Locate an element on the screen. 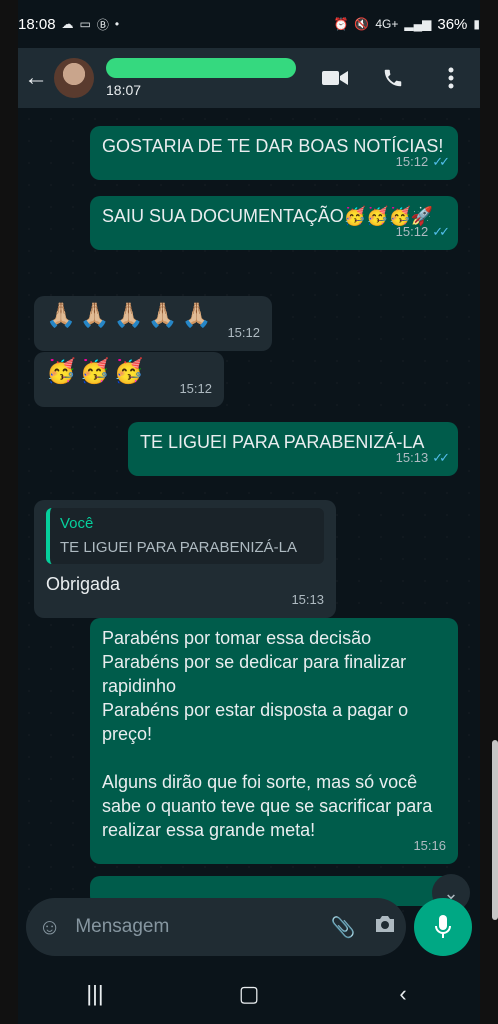 The width and height of the screenshot is (498, 1024). quote-text: TE LIGUEI PARA PARABENIZÁ-LA is located at coordinates (179, 547).